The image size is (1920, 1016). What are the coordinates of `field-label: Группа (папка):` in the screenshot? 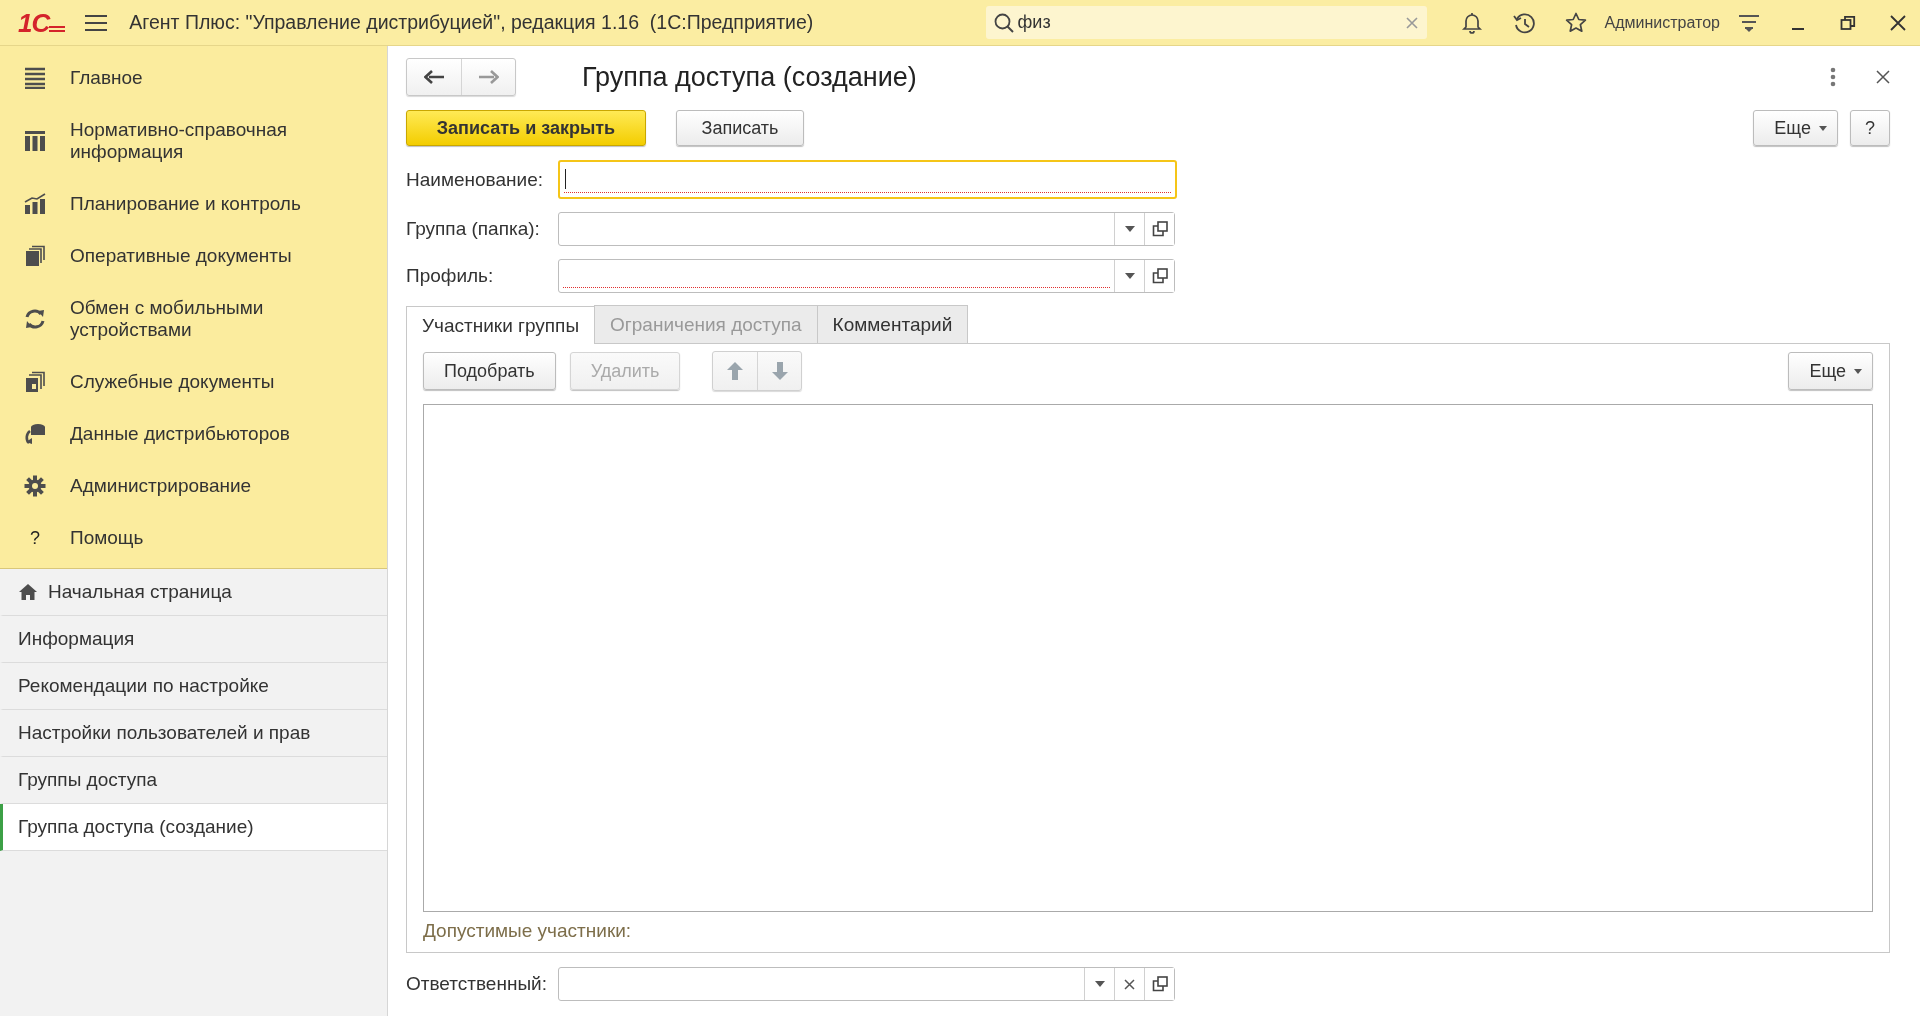 It's located at (473, 229).